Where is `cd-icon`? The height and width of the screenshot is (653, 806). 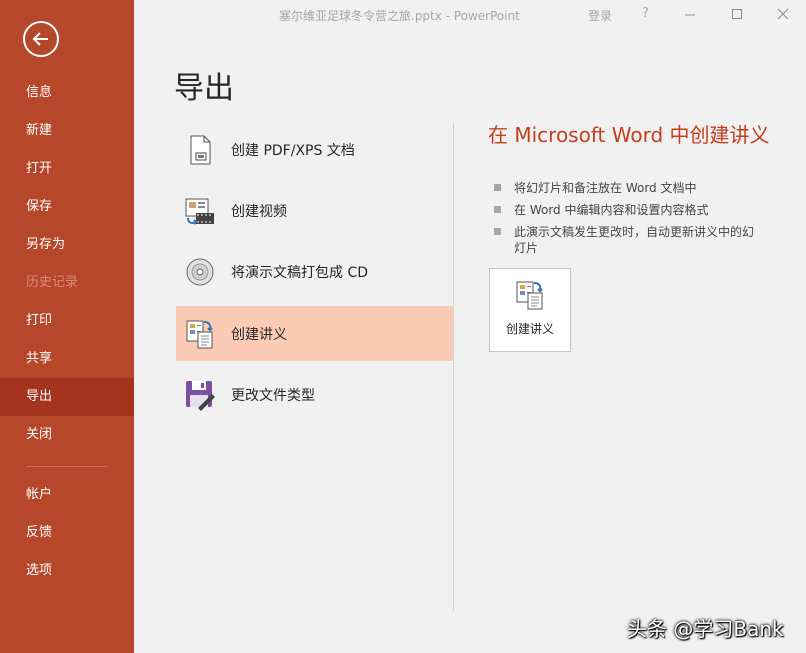
cd-icon is located at coordinates (200, 272).